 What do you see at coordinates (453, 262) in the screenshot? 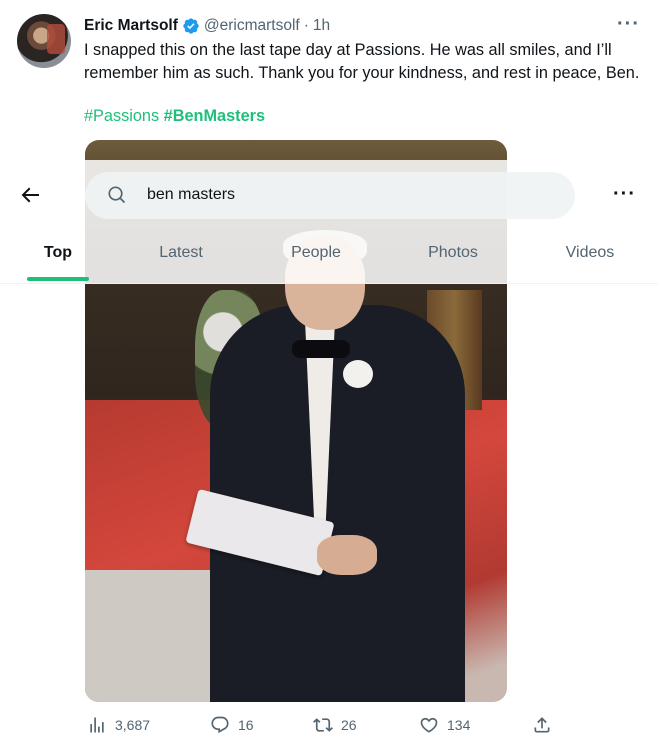
I see `tab-photos: Photos` at bounding box center [453, 262].